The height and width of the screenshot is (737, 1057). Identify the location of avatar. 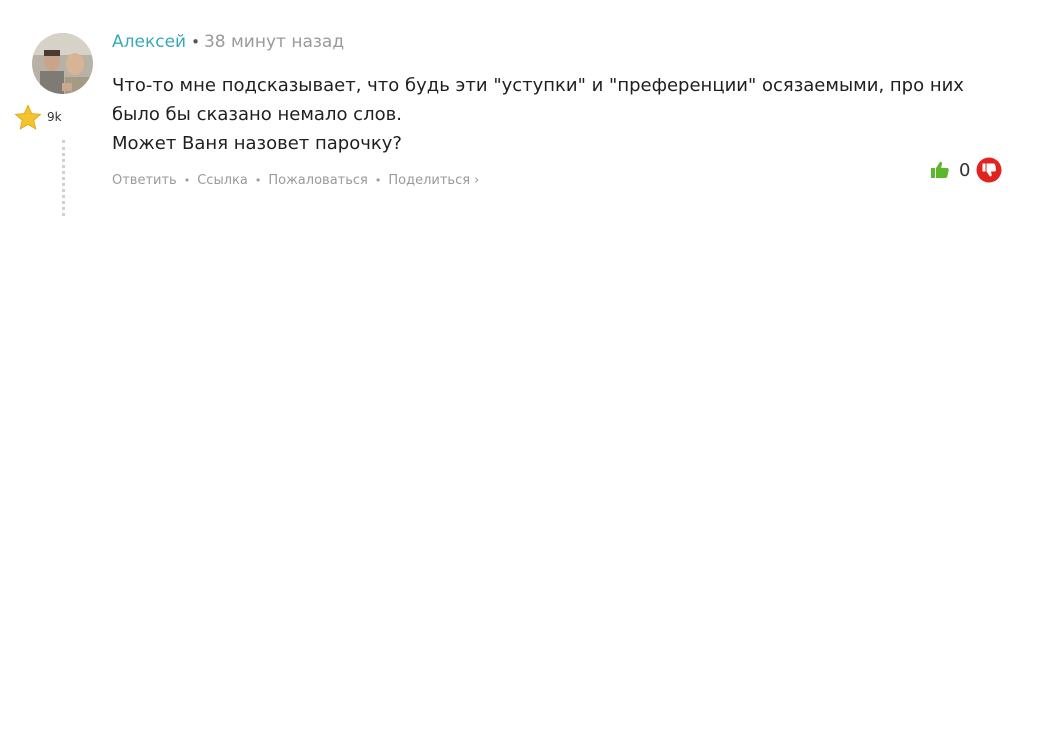
(62, 63).